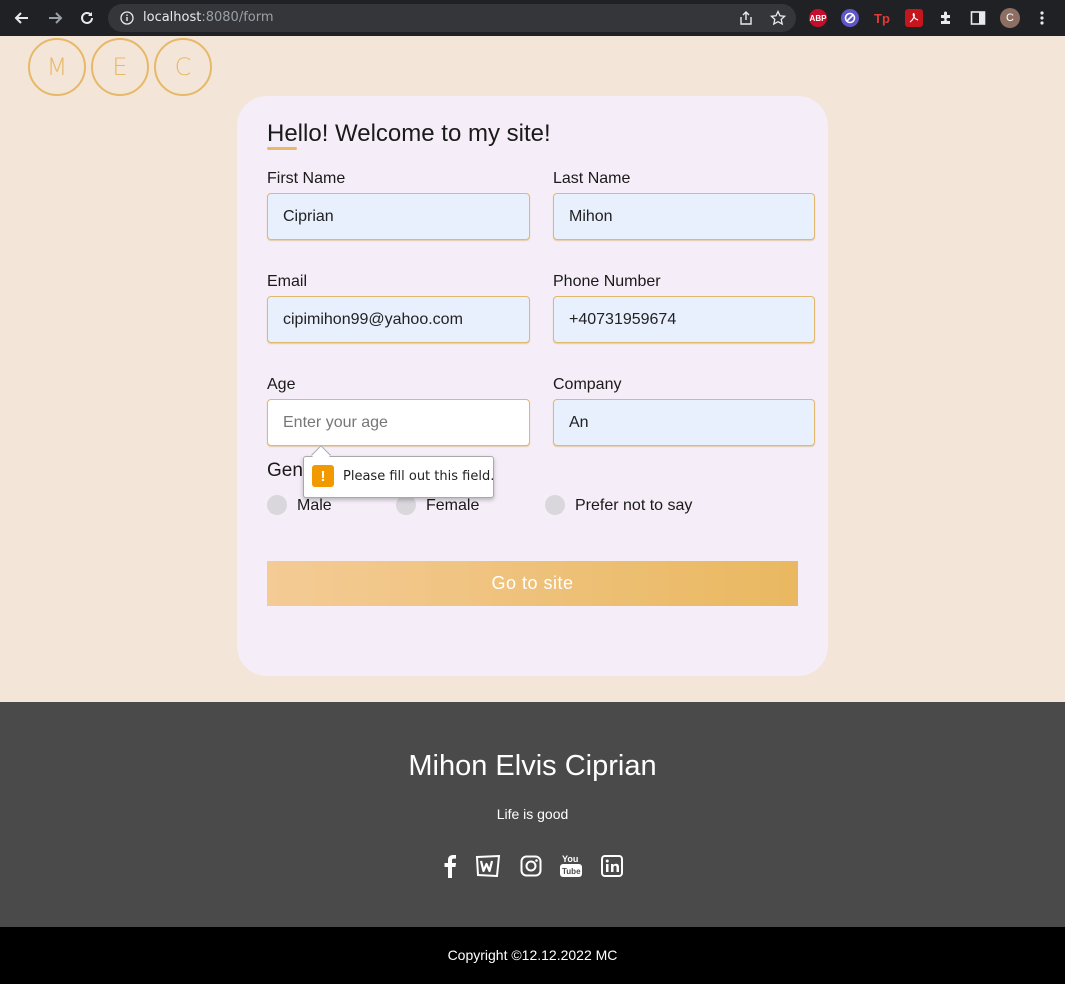 The image size is (1065, 984). What do you see at coordinates (532, 814) in the screenshot?
I see `footer-tagline: Life is good` at bounding box center [532, 814].